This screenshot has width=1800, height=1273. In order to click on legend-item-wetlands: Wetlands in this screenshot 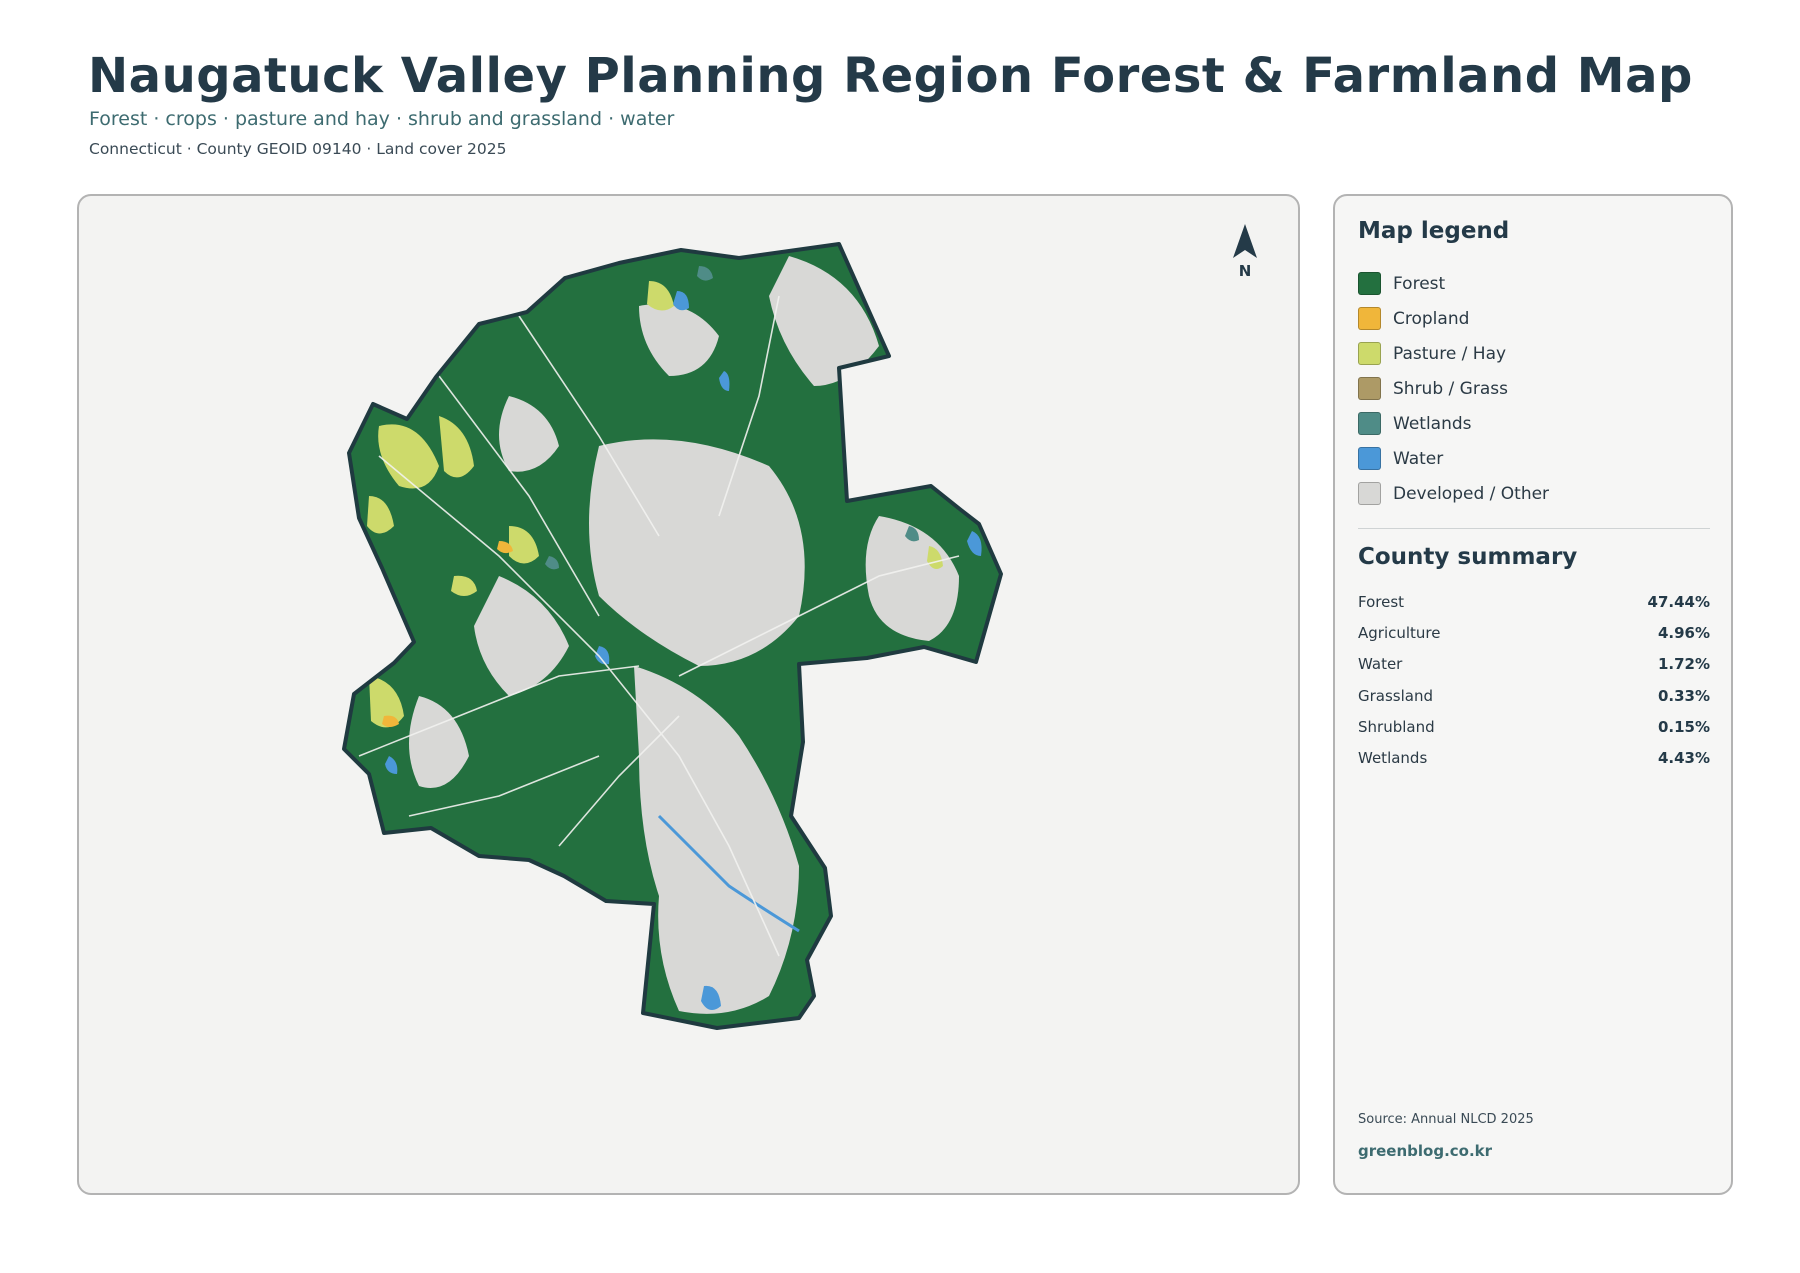, I will do `click(1453, 423)`.